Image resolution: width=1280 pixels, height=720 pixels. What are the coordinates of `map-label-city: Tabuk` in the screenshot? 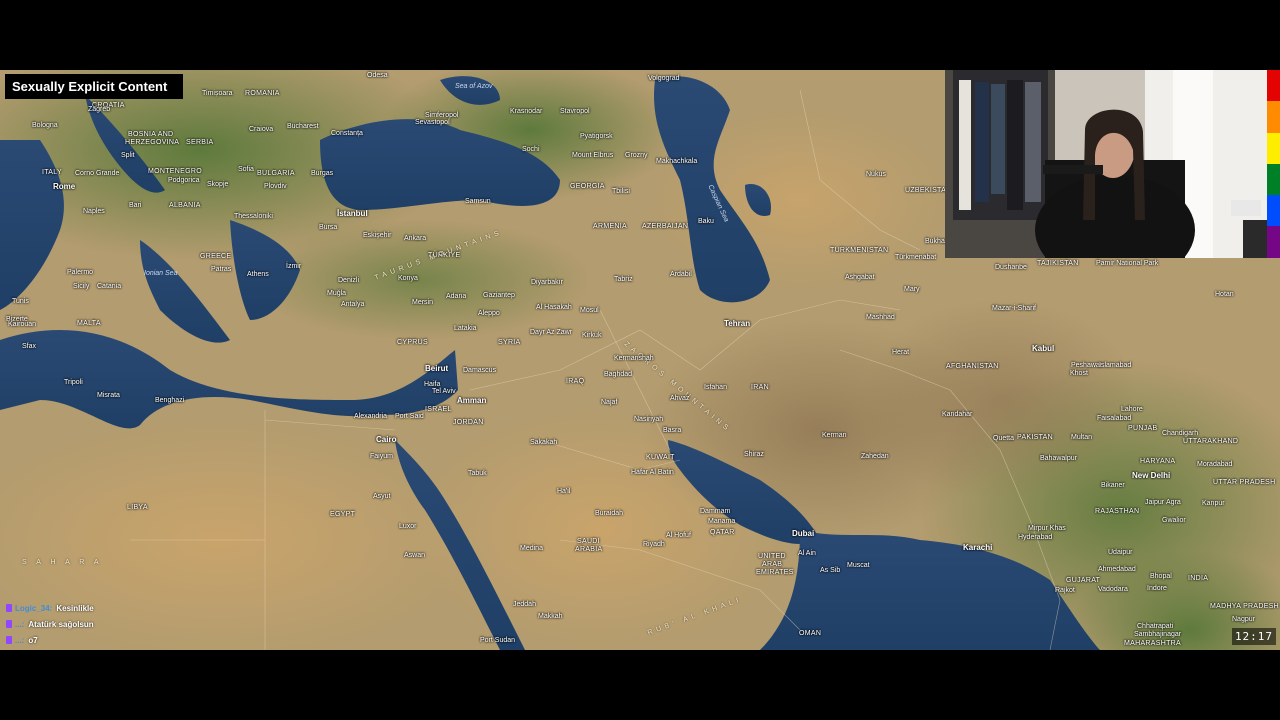 It's located at (477, 473).